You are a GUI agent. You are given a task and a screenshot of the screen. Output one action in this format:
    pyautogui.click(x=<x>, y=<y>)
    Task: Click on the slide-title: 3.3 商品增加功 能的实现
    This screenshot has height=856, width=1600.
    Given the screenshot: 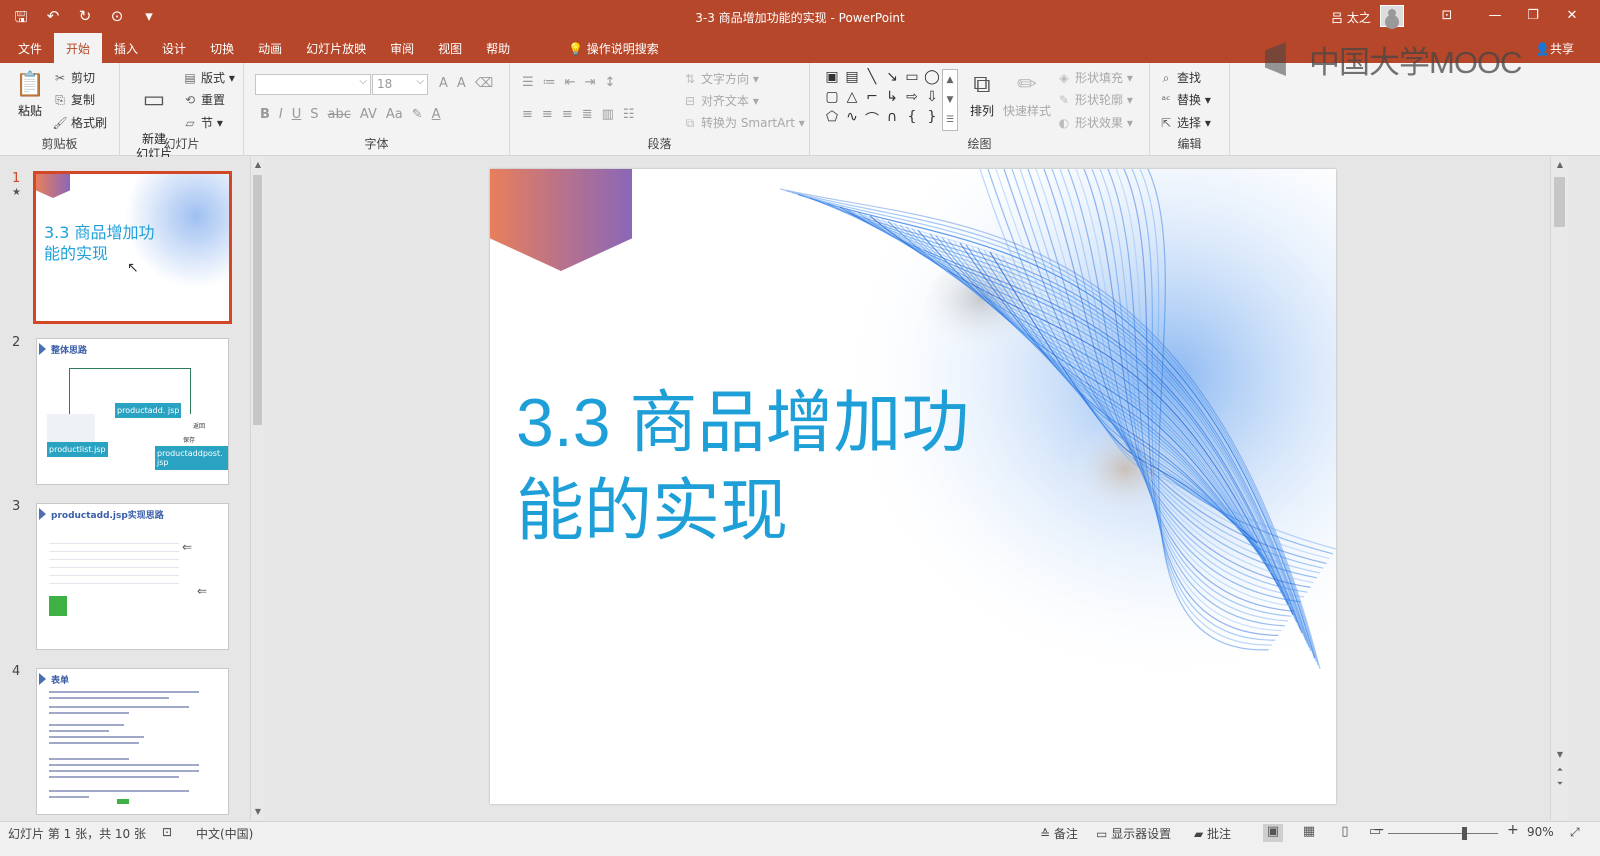 What is the action you would take?
    pyautogui.click(x=796, y=467)
    